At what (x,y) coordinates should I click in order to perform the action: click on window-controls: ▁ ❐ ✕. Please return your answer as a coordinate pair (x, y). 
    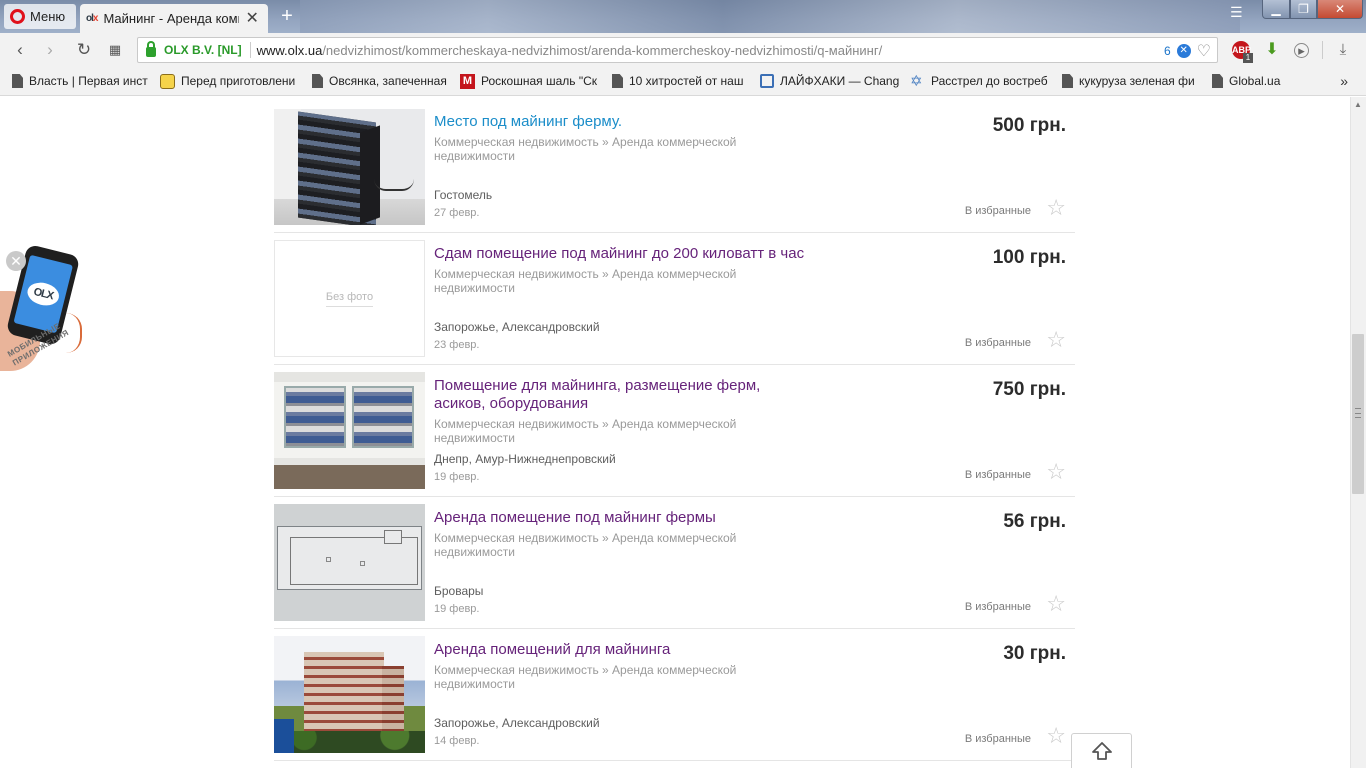
    Looking at the image, I should click on (1312, 9).